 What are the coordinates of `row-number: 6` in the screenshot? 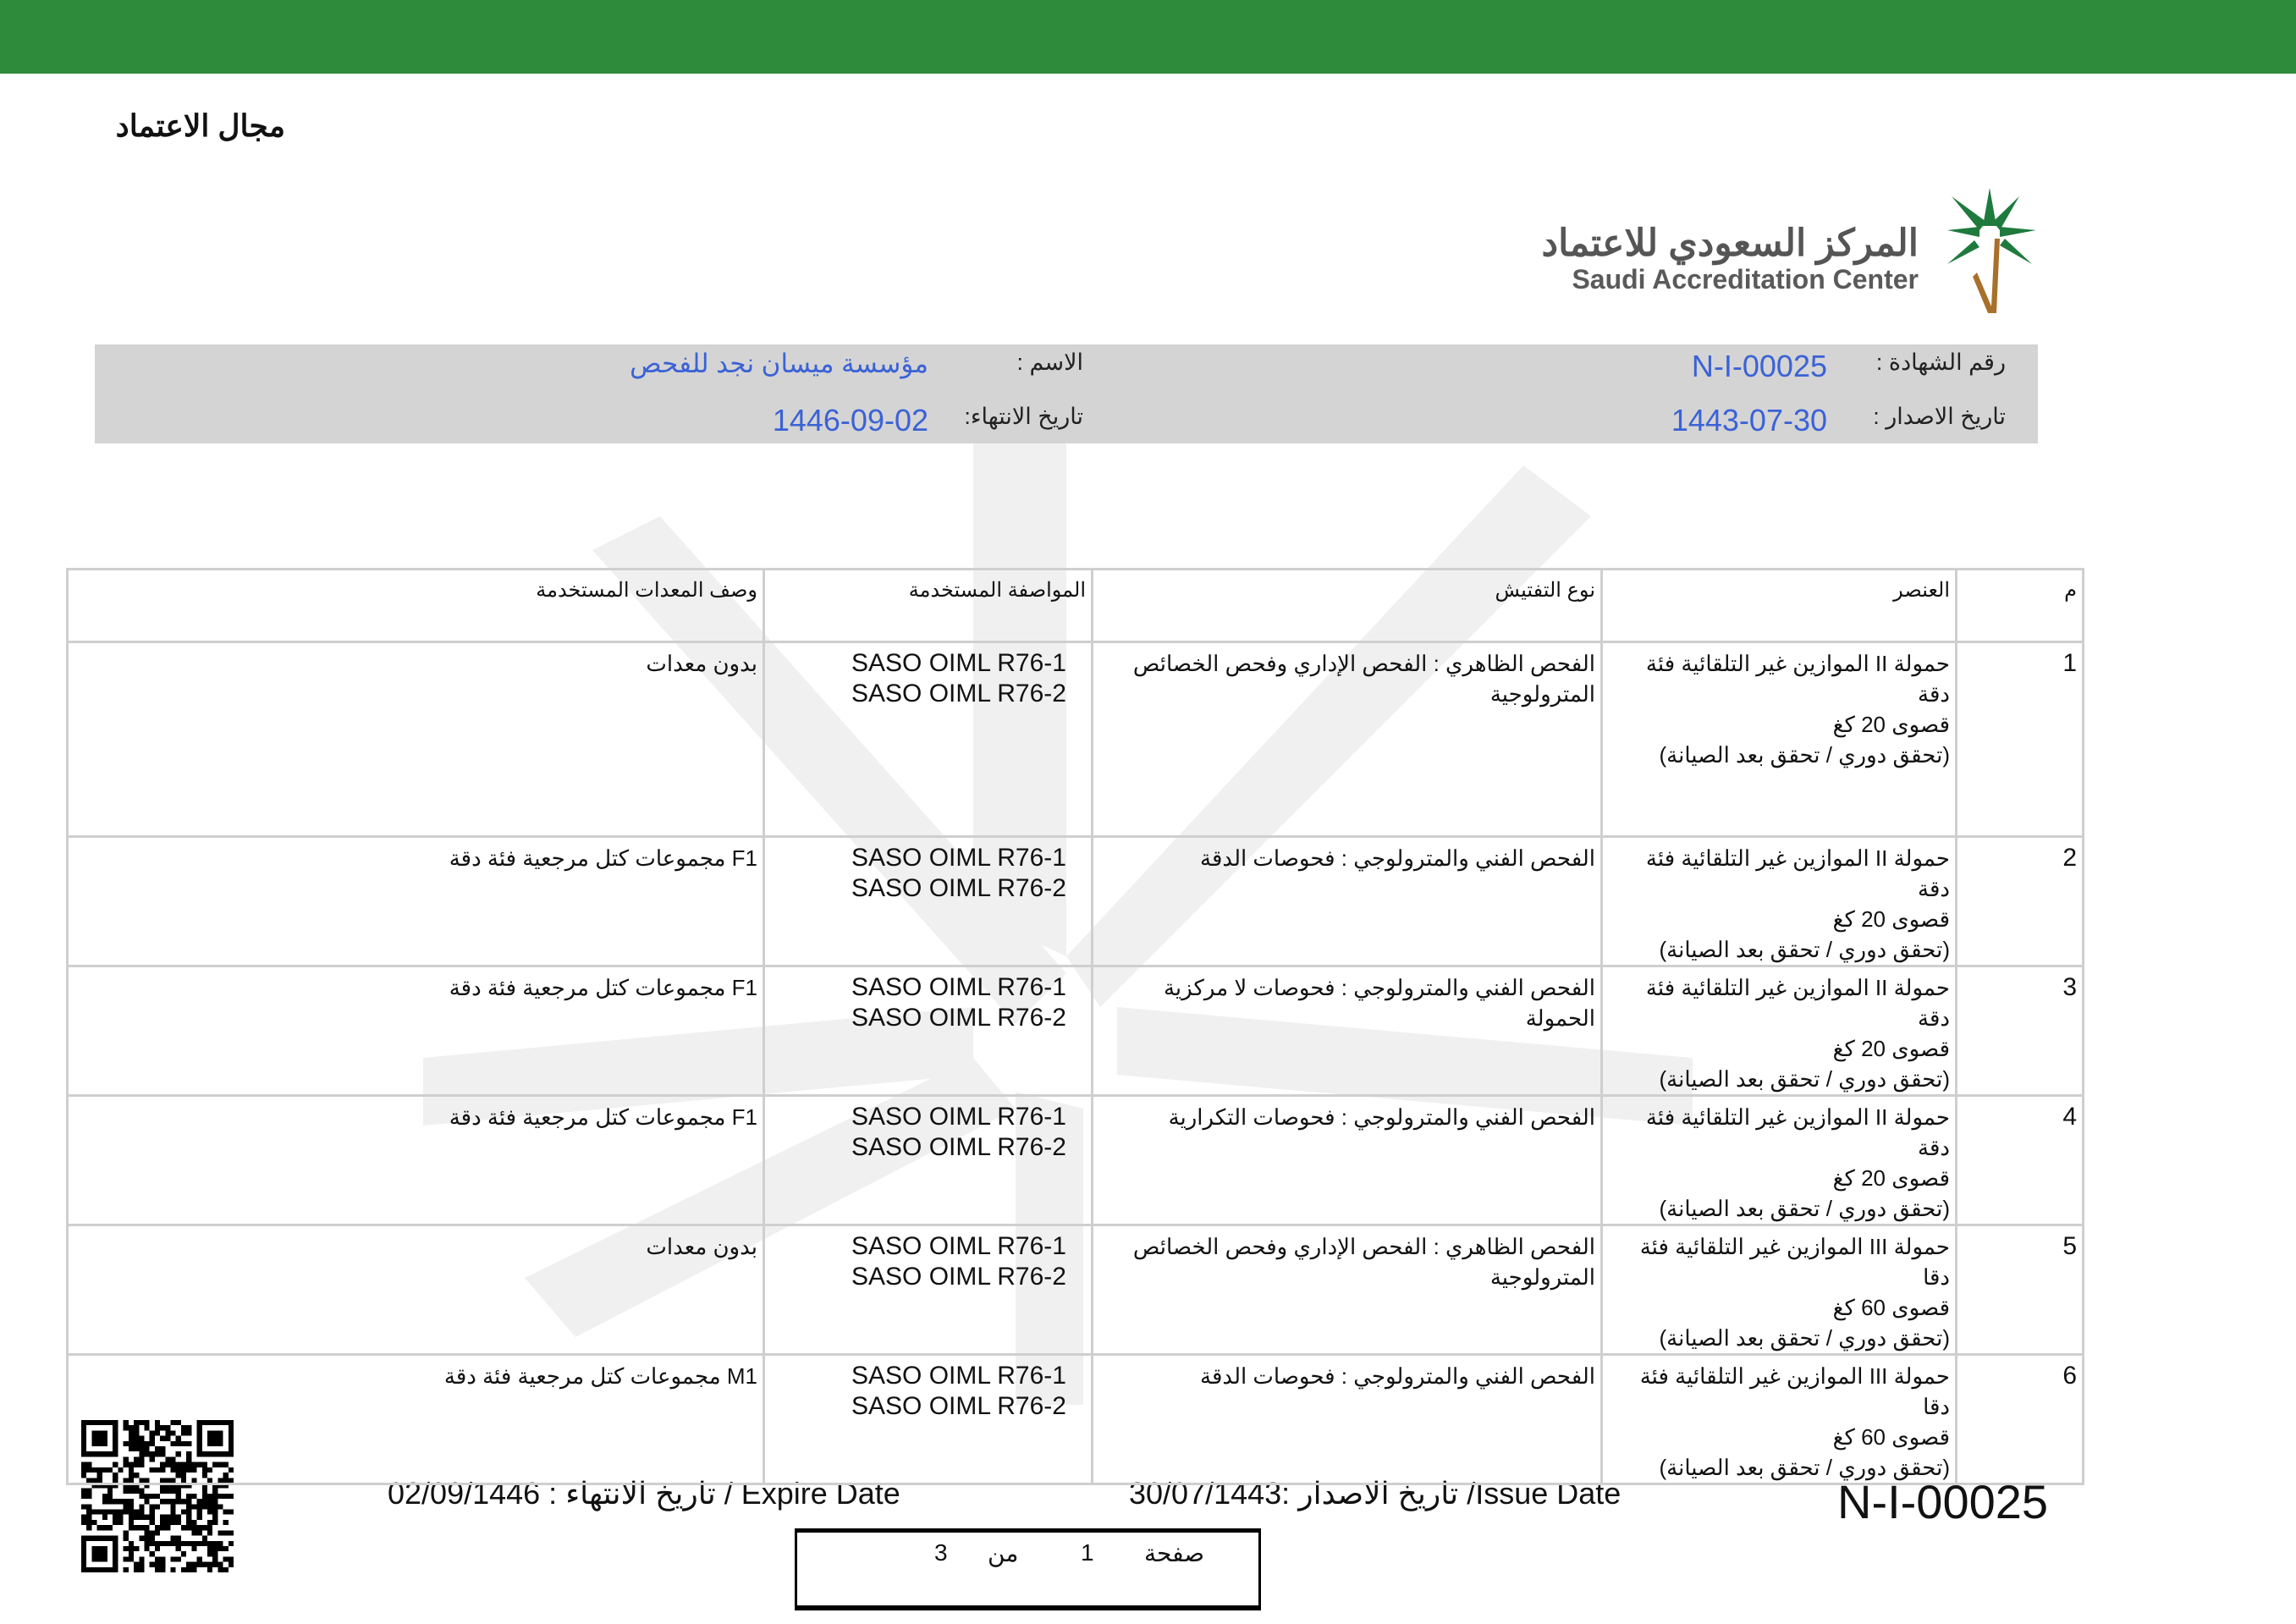 It's located at (2019, 1419).